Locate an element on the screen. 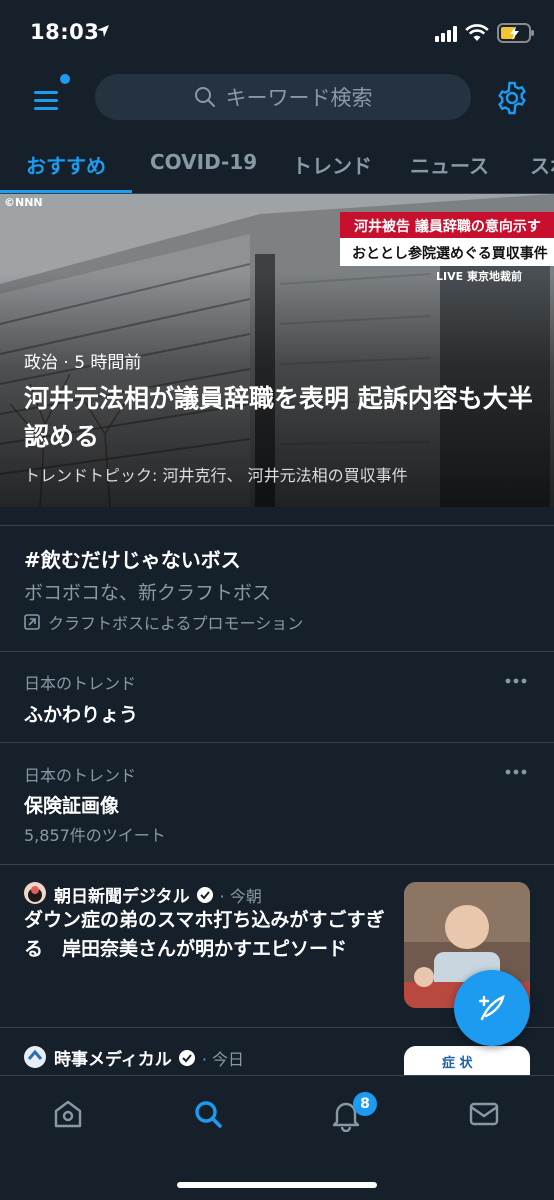 This screenshot has width=554, height=1200. tv-caption-live: LIVE 東京地裁前 is located at coordinates (479, 276).